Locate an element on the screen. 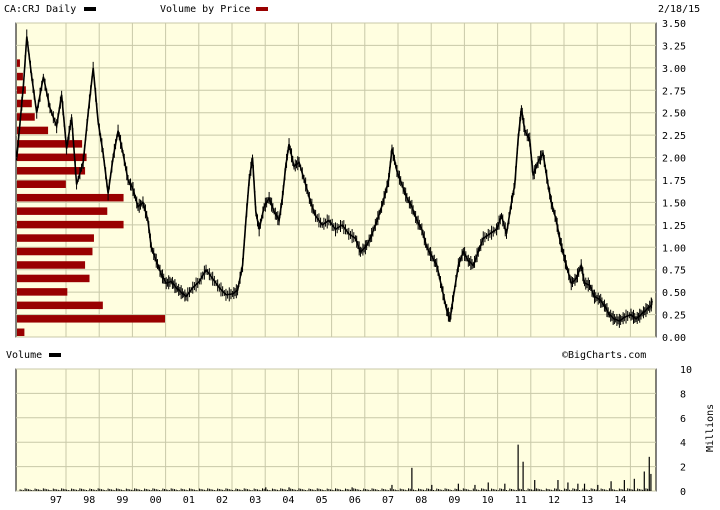 This screenshot has width=720, height=510. price-tick-label: 1.25 is located at coordinates (674, 226).